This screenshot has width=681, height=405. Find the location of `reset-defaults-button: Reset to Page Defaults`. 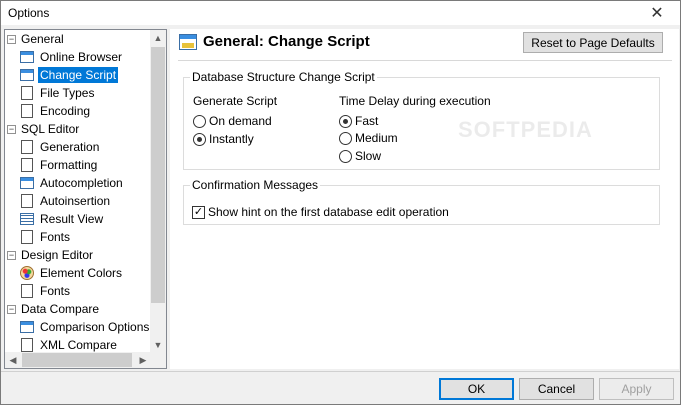

reset-defaults-button: Reset to Page Defaults is located at coordinates (593, 42).